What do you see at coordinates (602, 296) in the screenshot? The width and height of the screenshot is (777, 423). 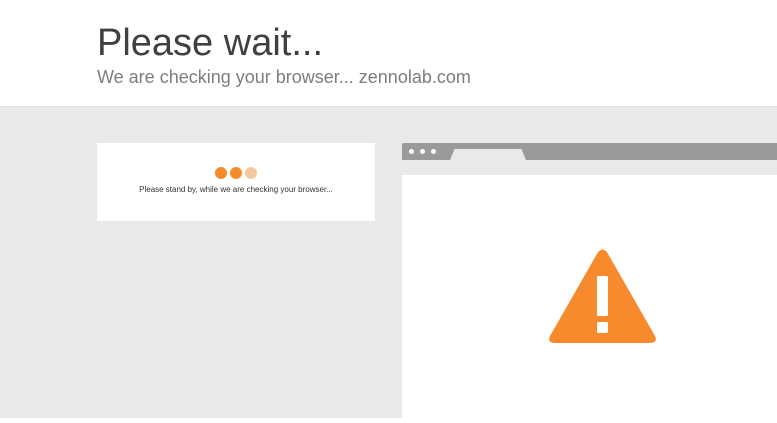 I see `warning-icon` at bounding box center [602, 296].